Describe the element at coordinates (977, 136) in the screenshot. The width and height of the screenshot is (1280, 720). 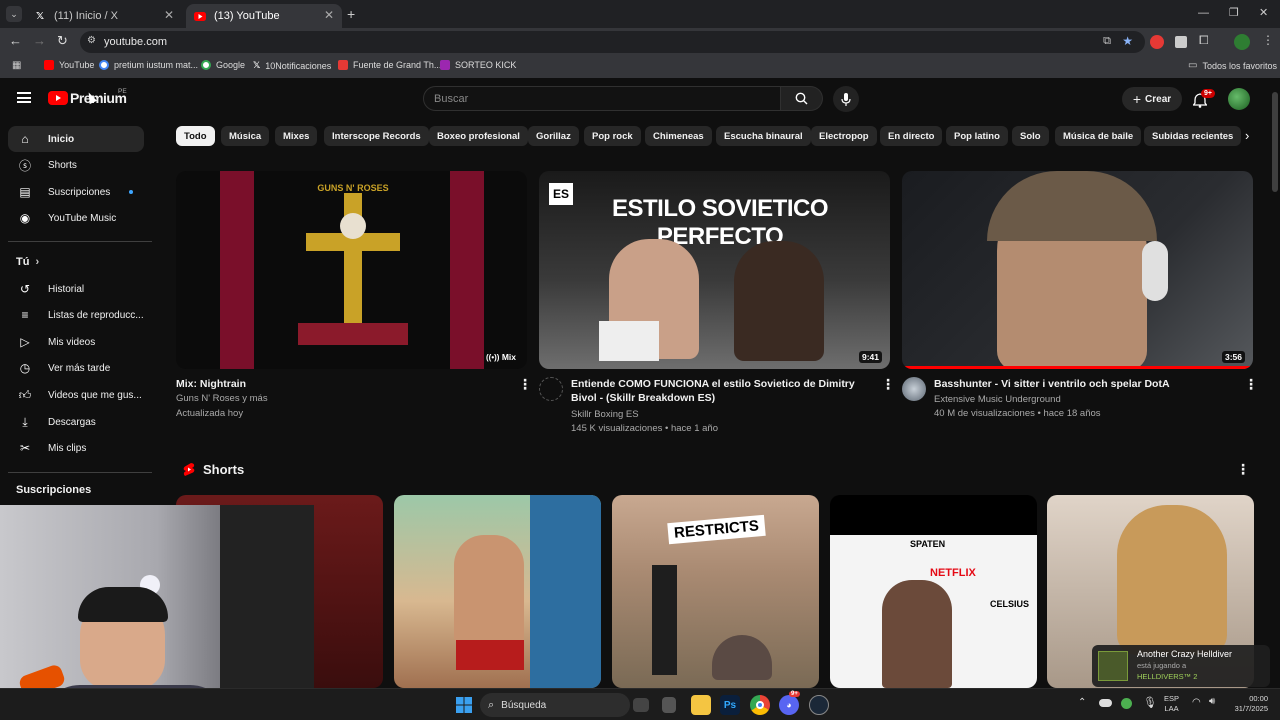
I see `chip: Pop latino` at that location.